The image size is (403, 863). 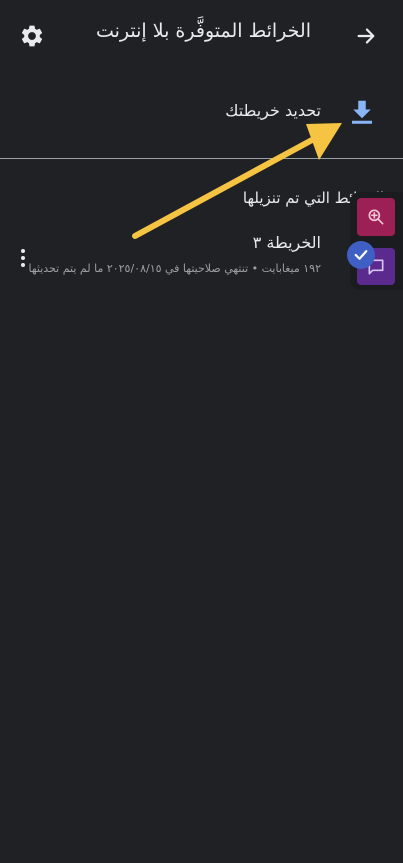 What do you see at coordinates (201, 111) in the screenshot?
I see `update-map-row: تحديد خريطتك` at bounding box center [201, 111].